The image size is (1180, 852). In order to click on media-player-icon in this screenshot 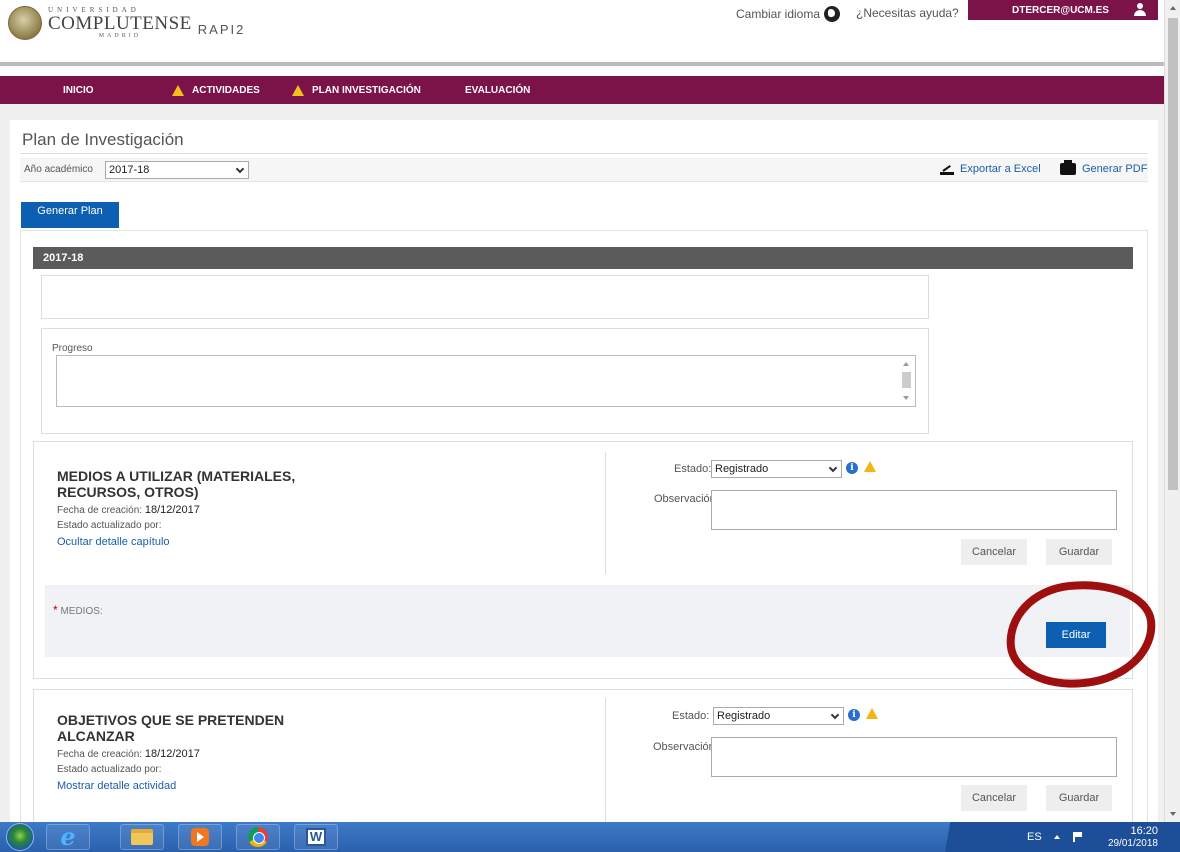, I will do `click(200, 837)`.